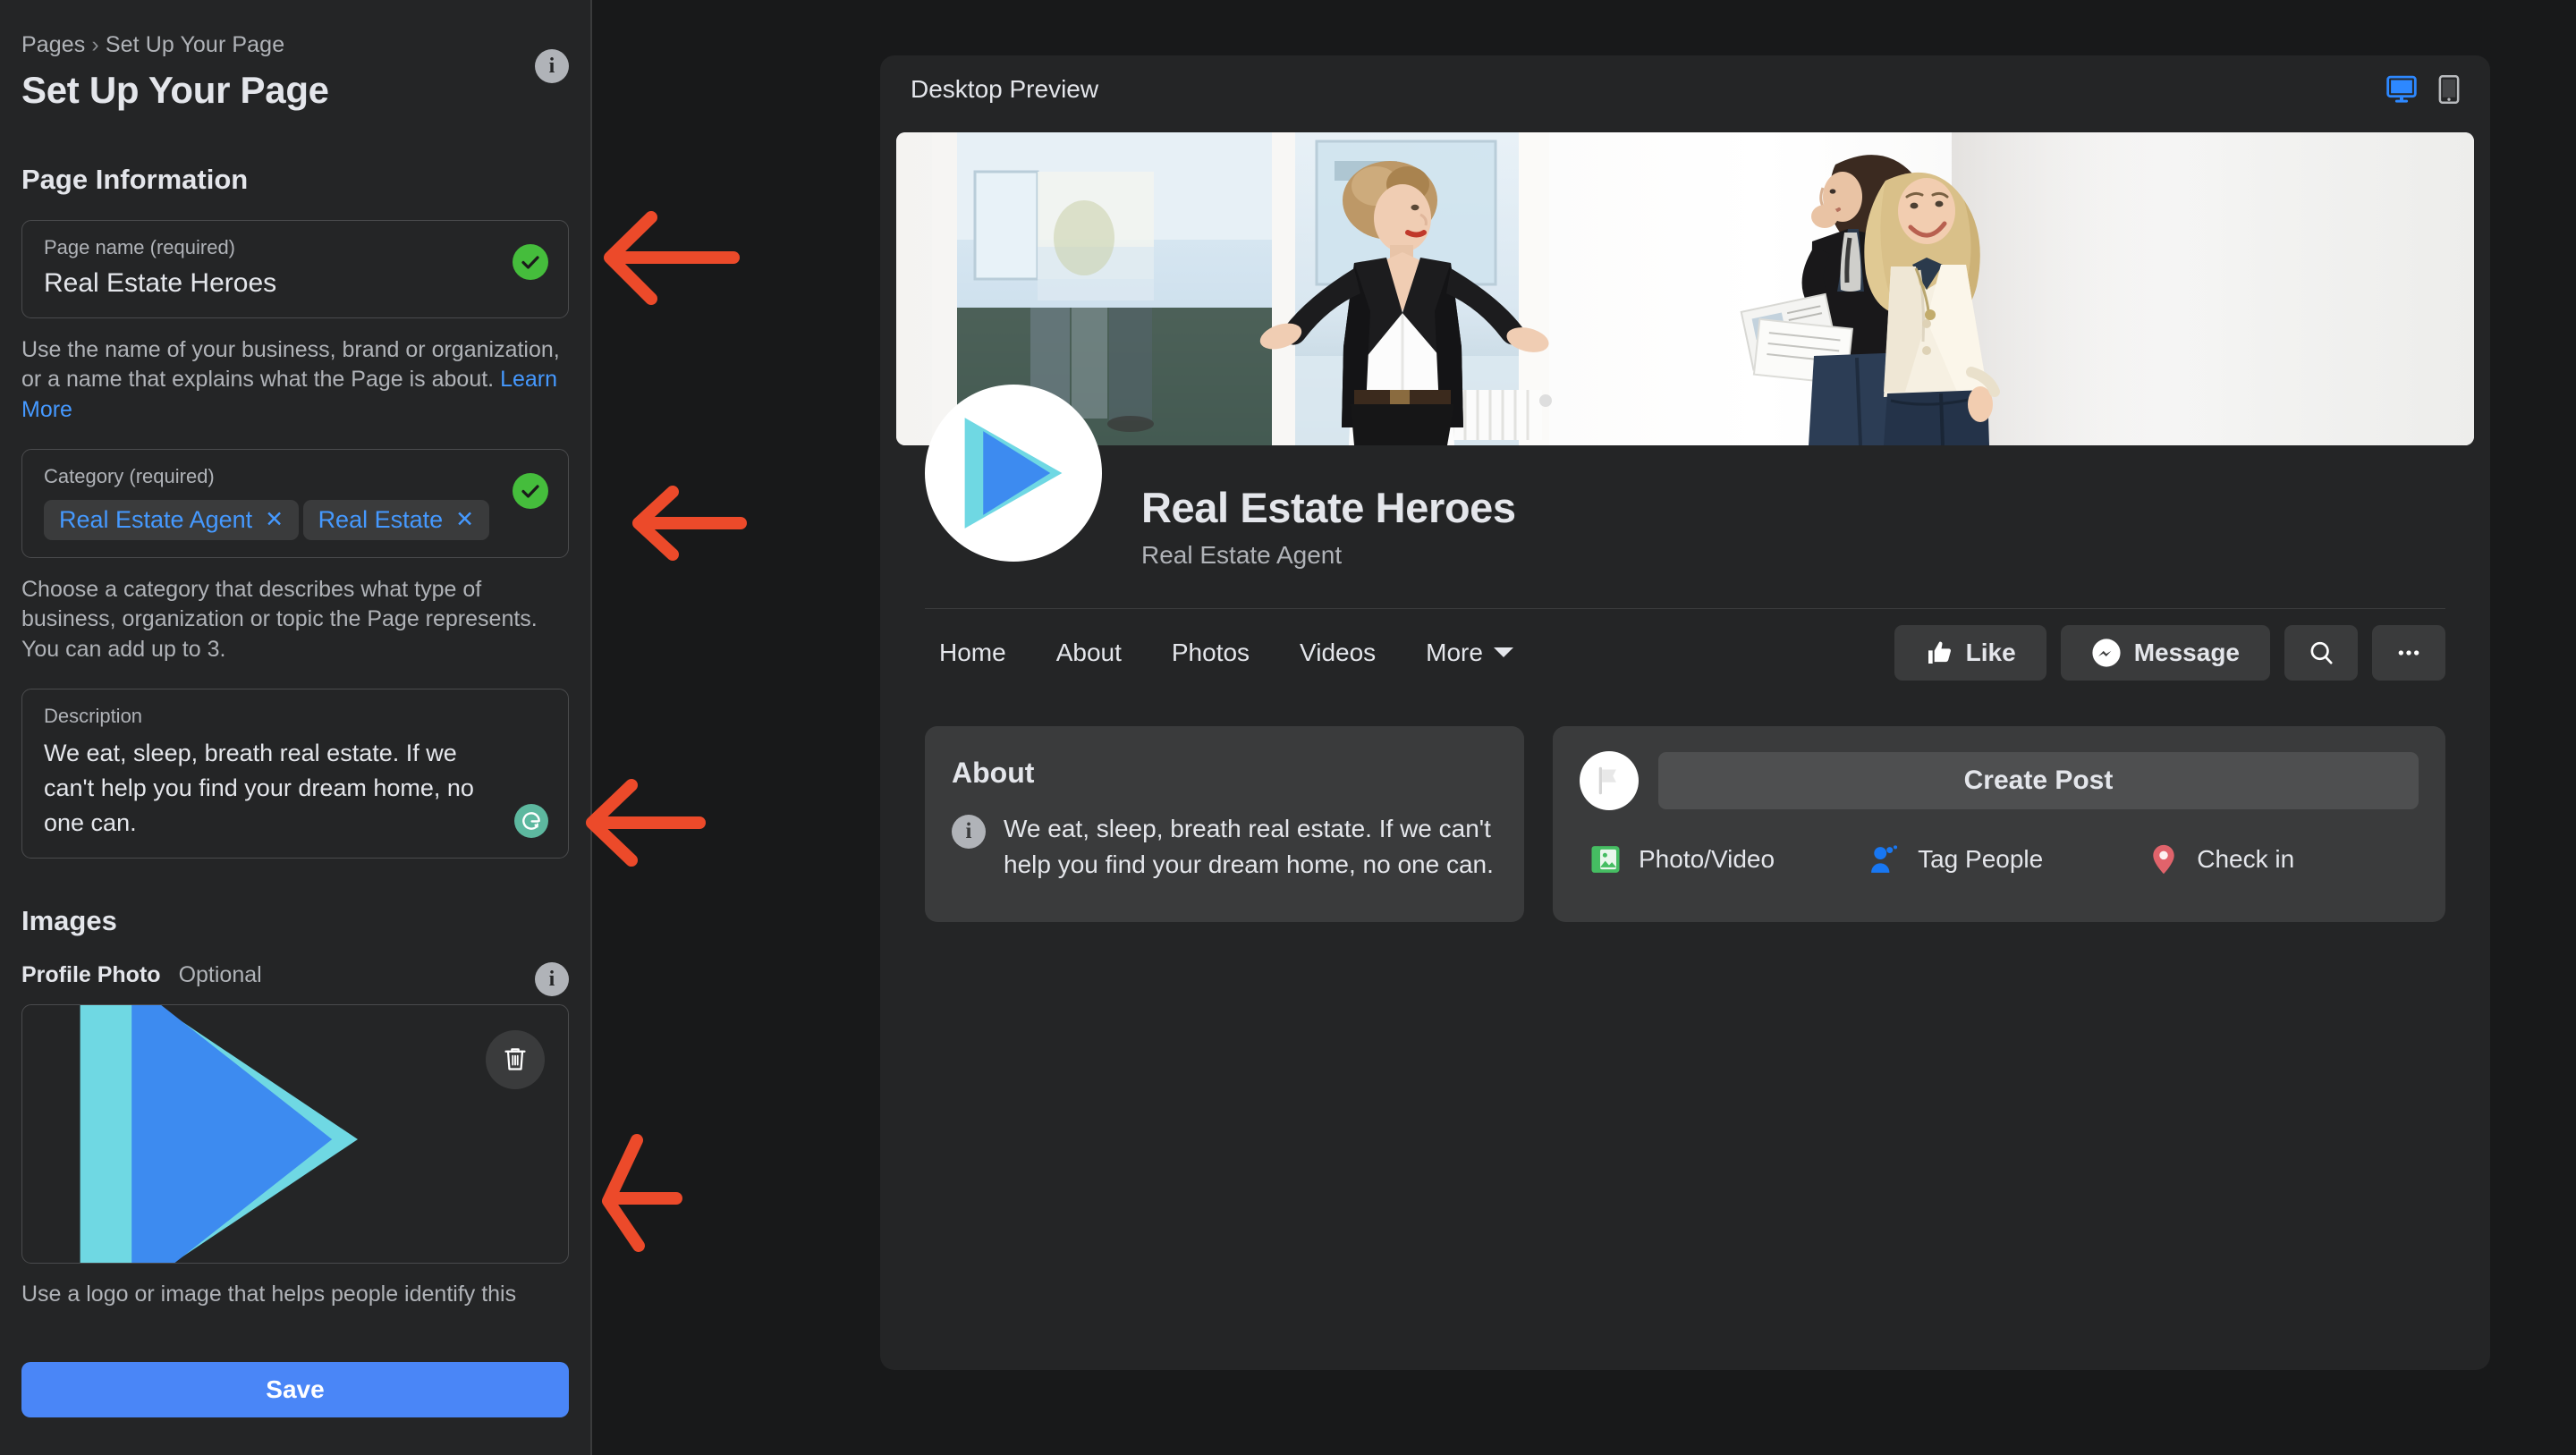 This screenshot has height=1455, width=2576. I want to click on mobile-icon, so click(2449, 89).